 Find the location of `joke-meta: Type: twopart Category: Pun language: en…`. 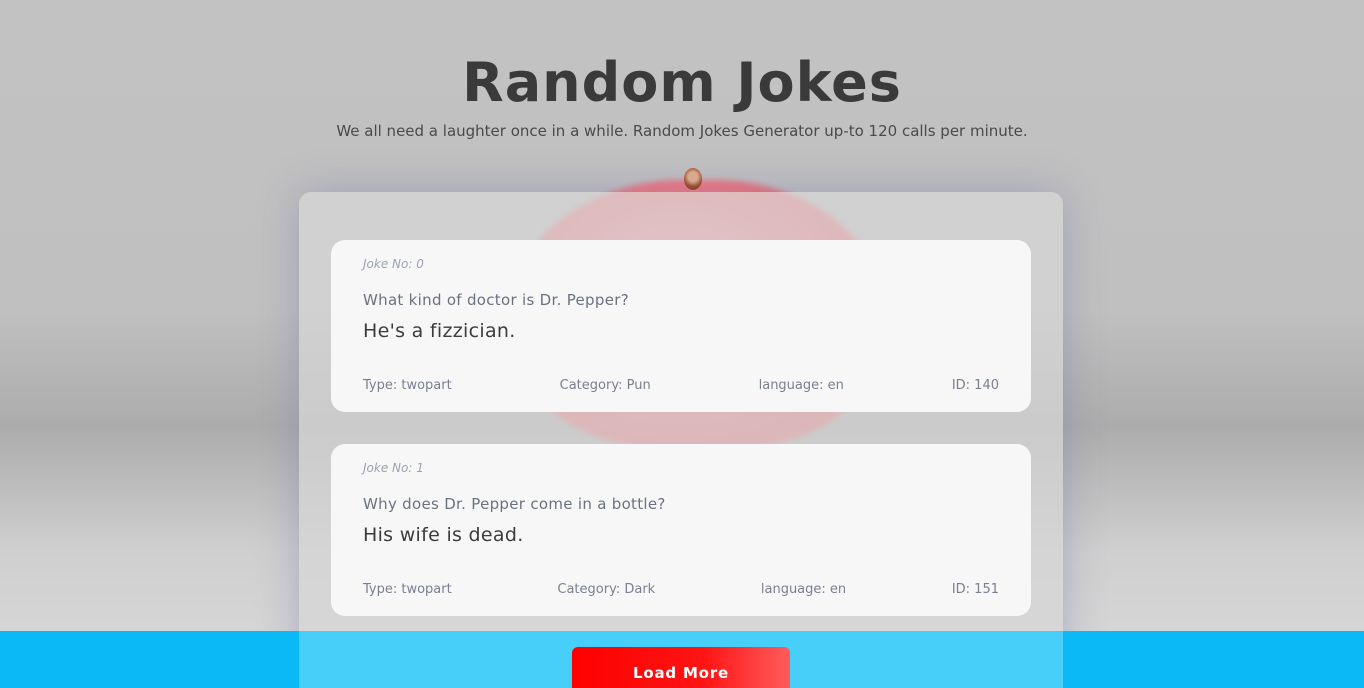

joke-meta: Type: twopart Category: Pun language: en… is located at coordinates (681, 385).